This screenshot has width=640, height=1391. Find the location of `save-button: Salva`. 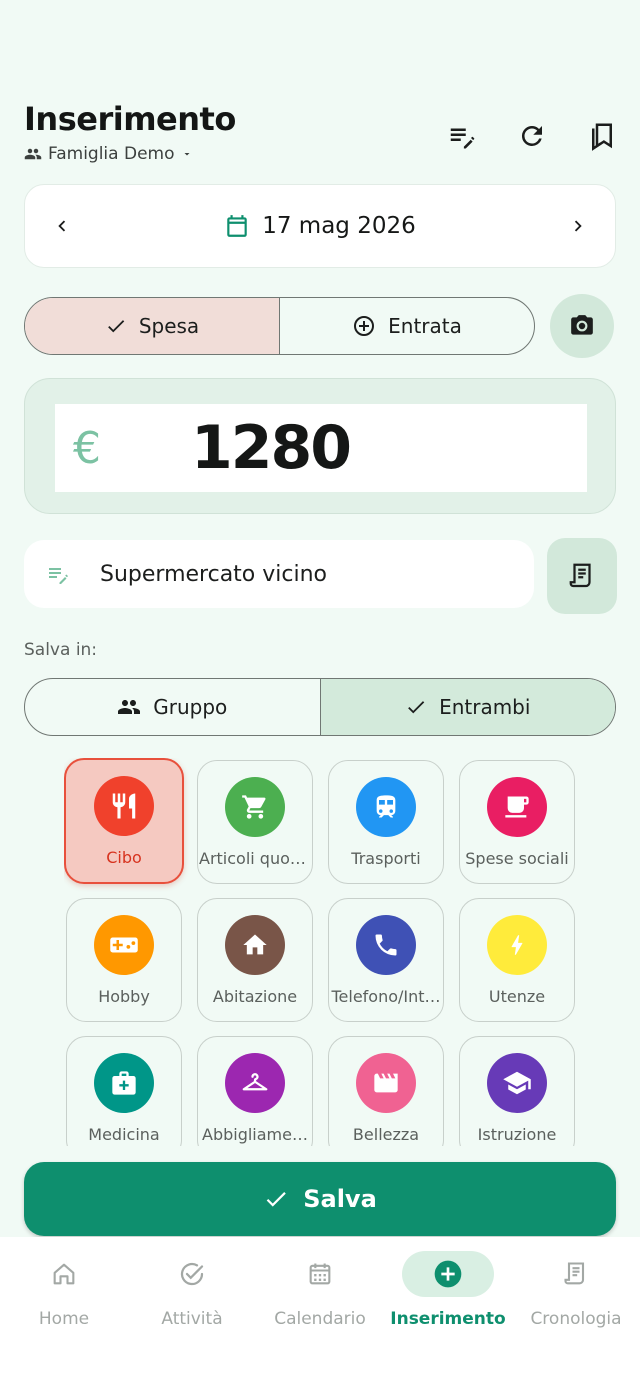

save-button: Salva is located at coordinates (320, 1199).